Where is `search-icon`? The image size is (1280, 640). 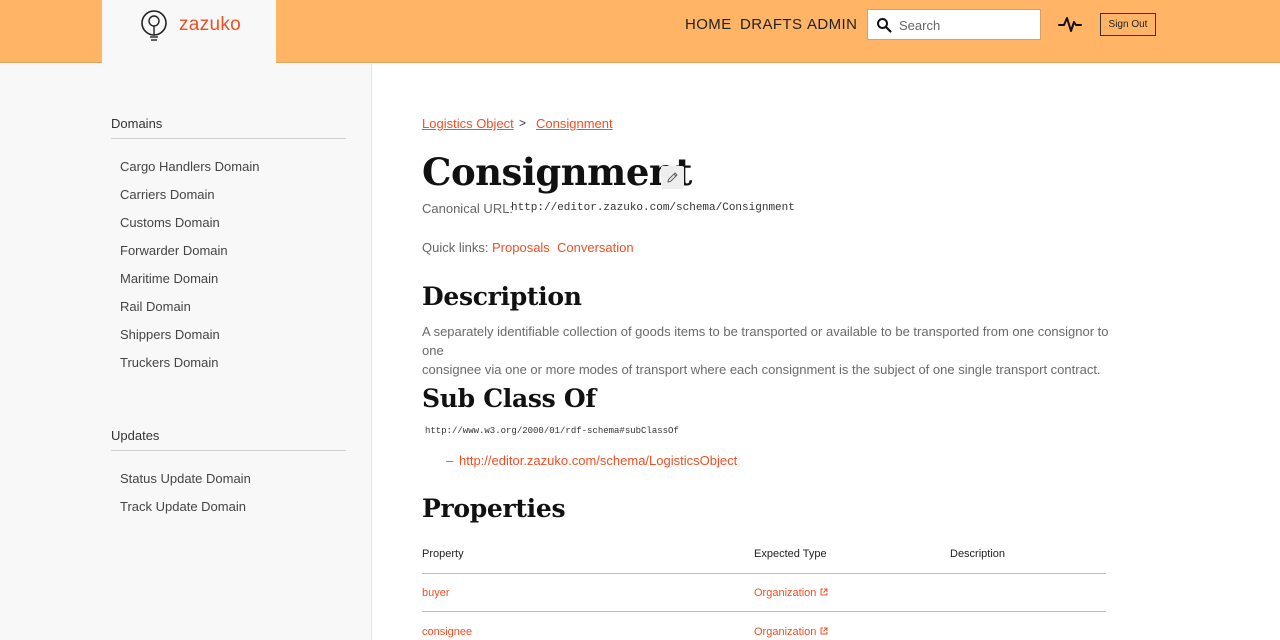
search-icon is located at coordinates (884, 25).